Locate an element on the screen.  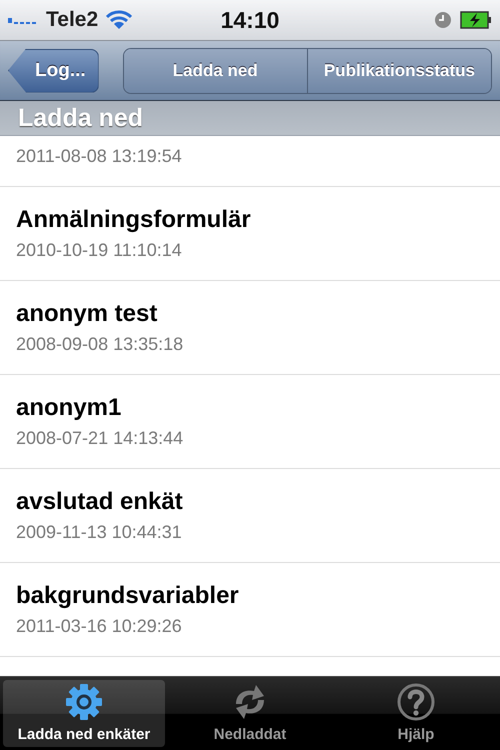
survey-row: 2011-08-08 13:19:54 is located at coordinates (250, 161).